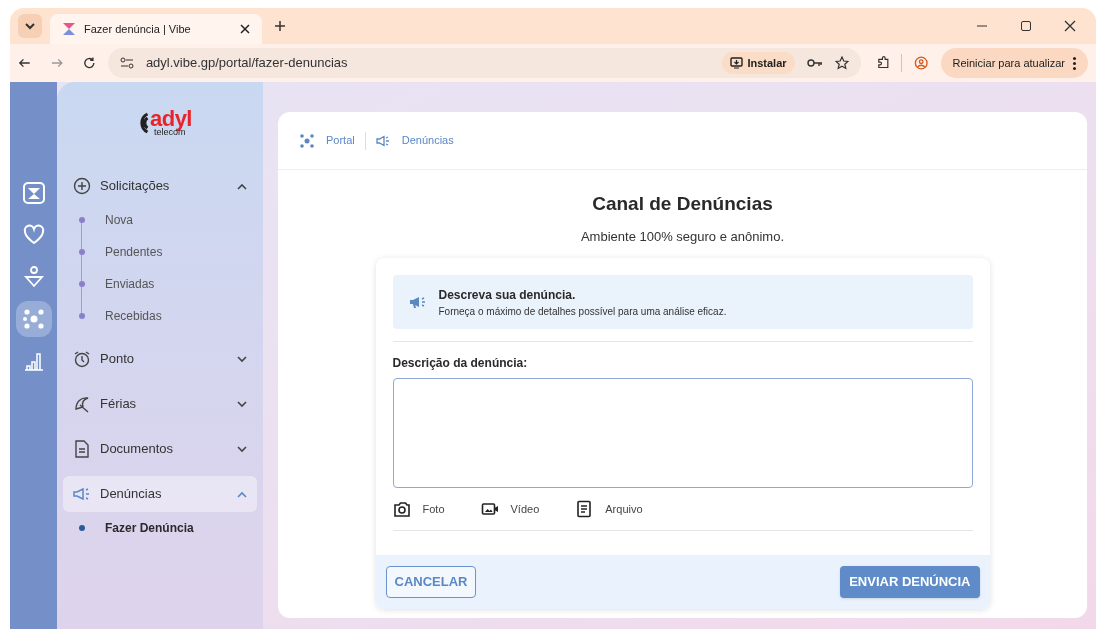  Describe the element at coordinates (138, 29) in the screenshot. I see `tab-title: Fazer denúncia | Vibe` at that location.